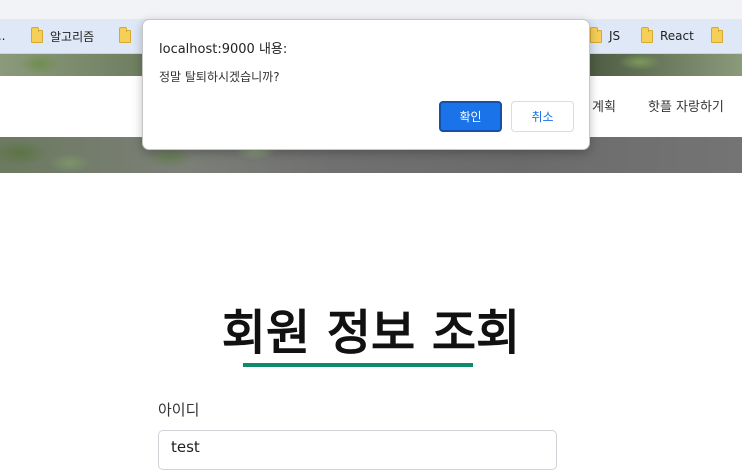 This screenshot has height=470, width=742. What do you see at coordinates (615, 36) in the screenshot?
I see `bookmark-label: JS` at bounding box center [615, 36].